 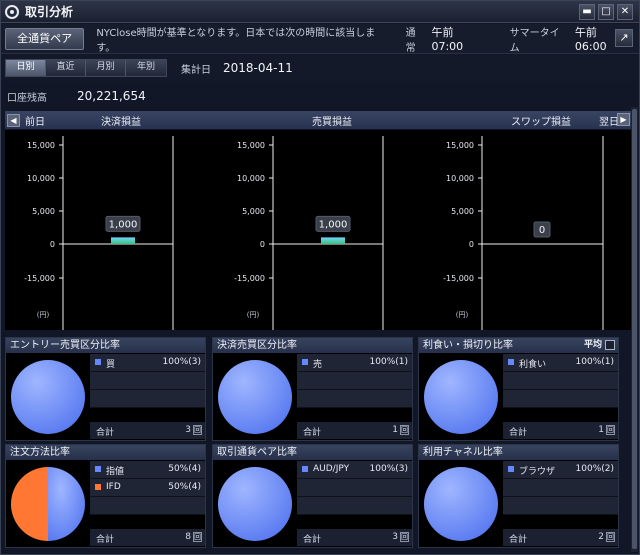 I want to click on summer-time-label: サマータイム, so click(x=534, y=40).